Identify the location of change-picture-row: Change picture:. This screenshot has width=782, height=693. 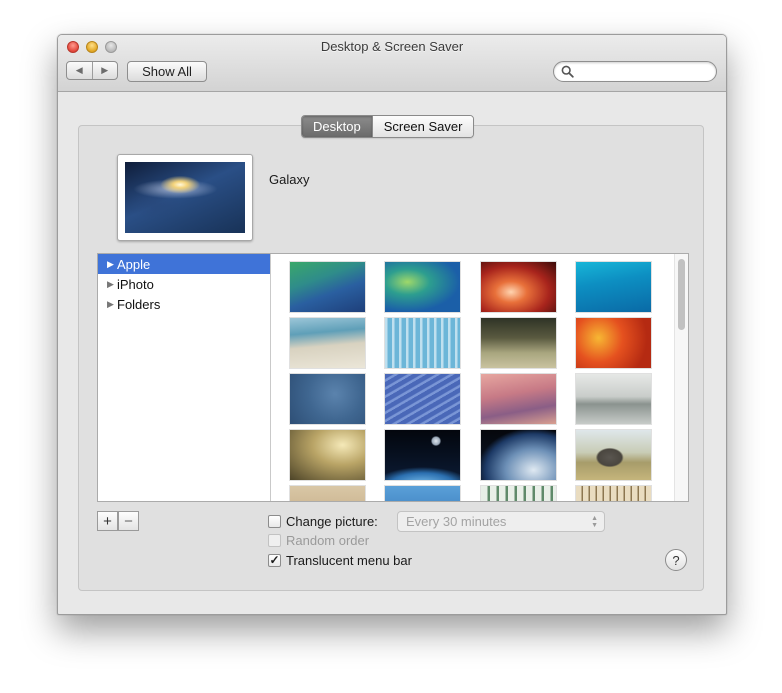
(323, 521).